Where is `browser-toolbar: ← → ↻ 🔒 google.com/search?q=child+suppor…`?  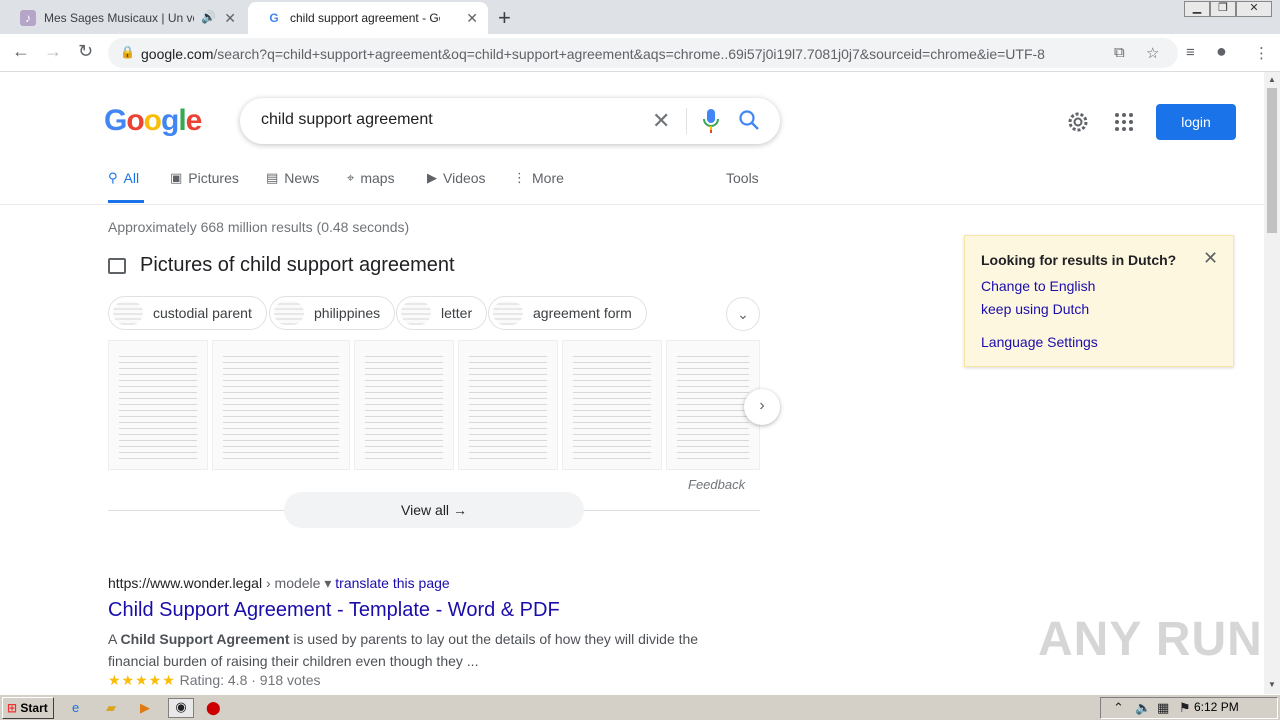
browser-toolbar: ← → ↻ 🔒 google.com/search?q=child+suppor… is located at coordinates (640, 53).